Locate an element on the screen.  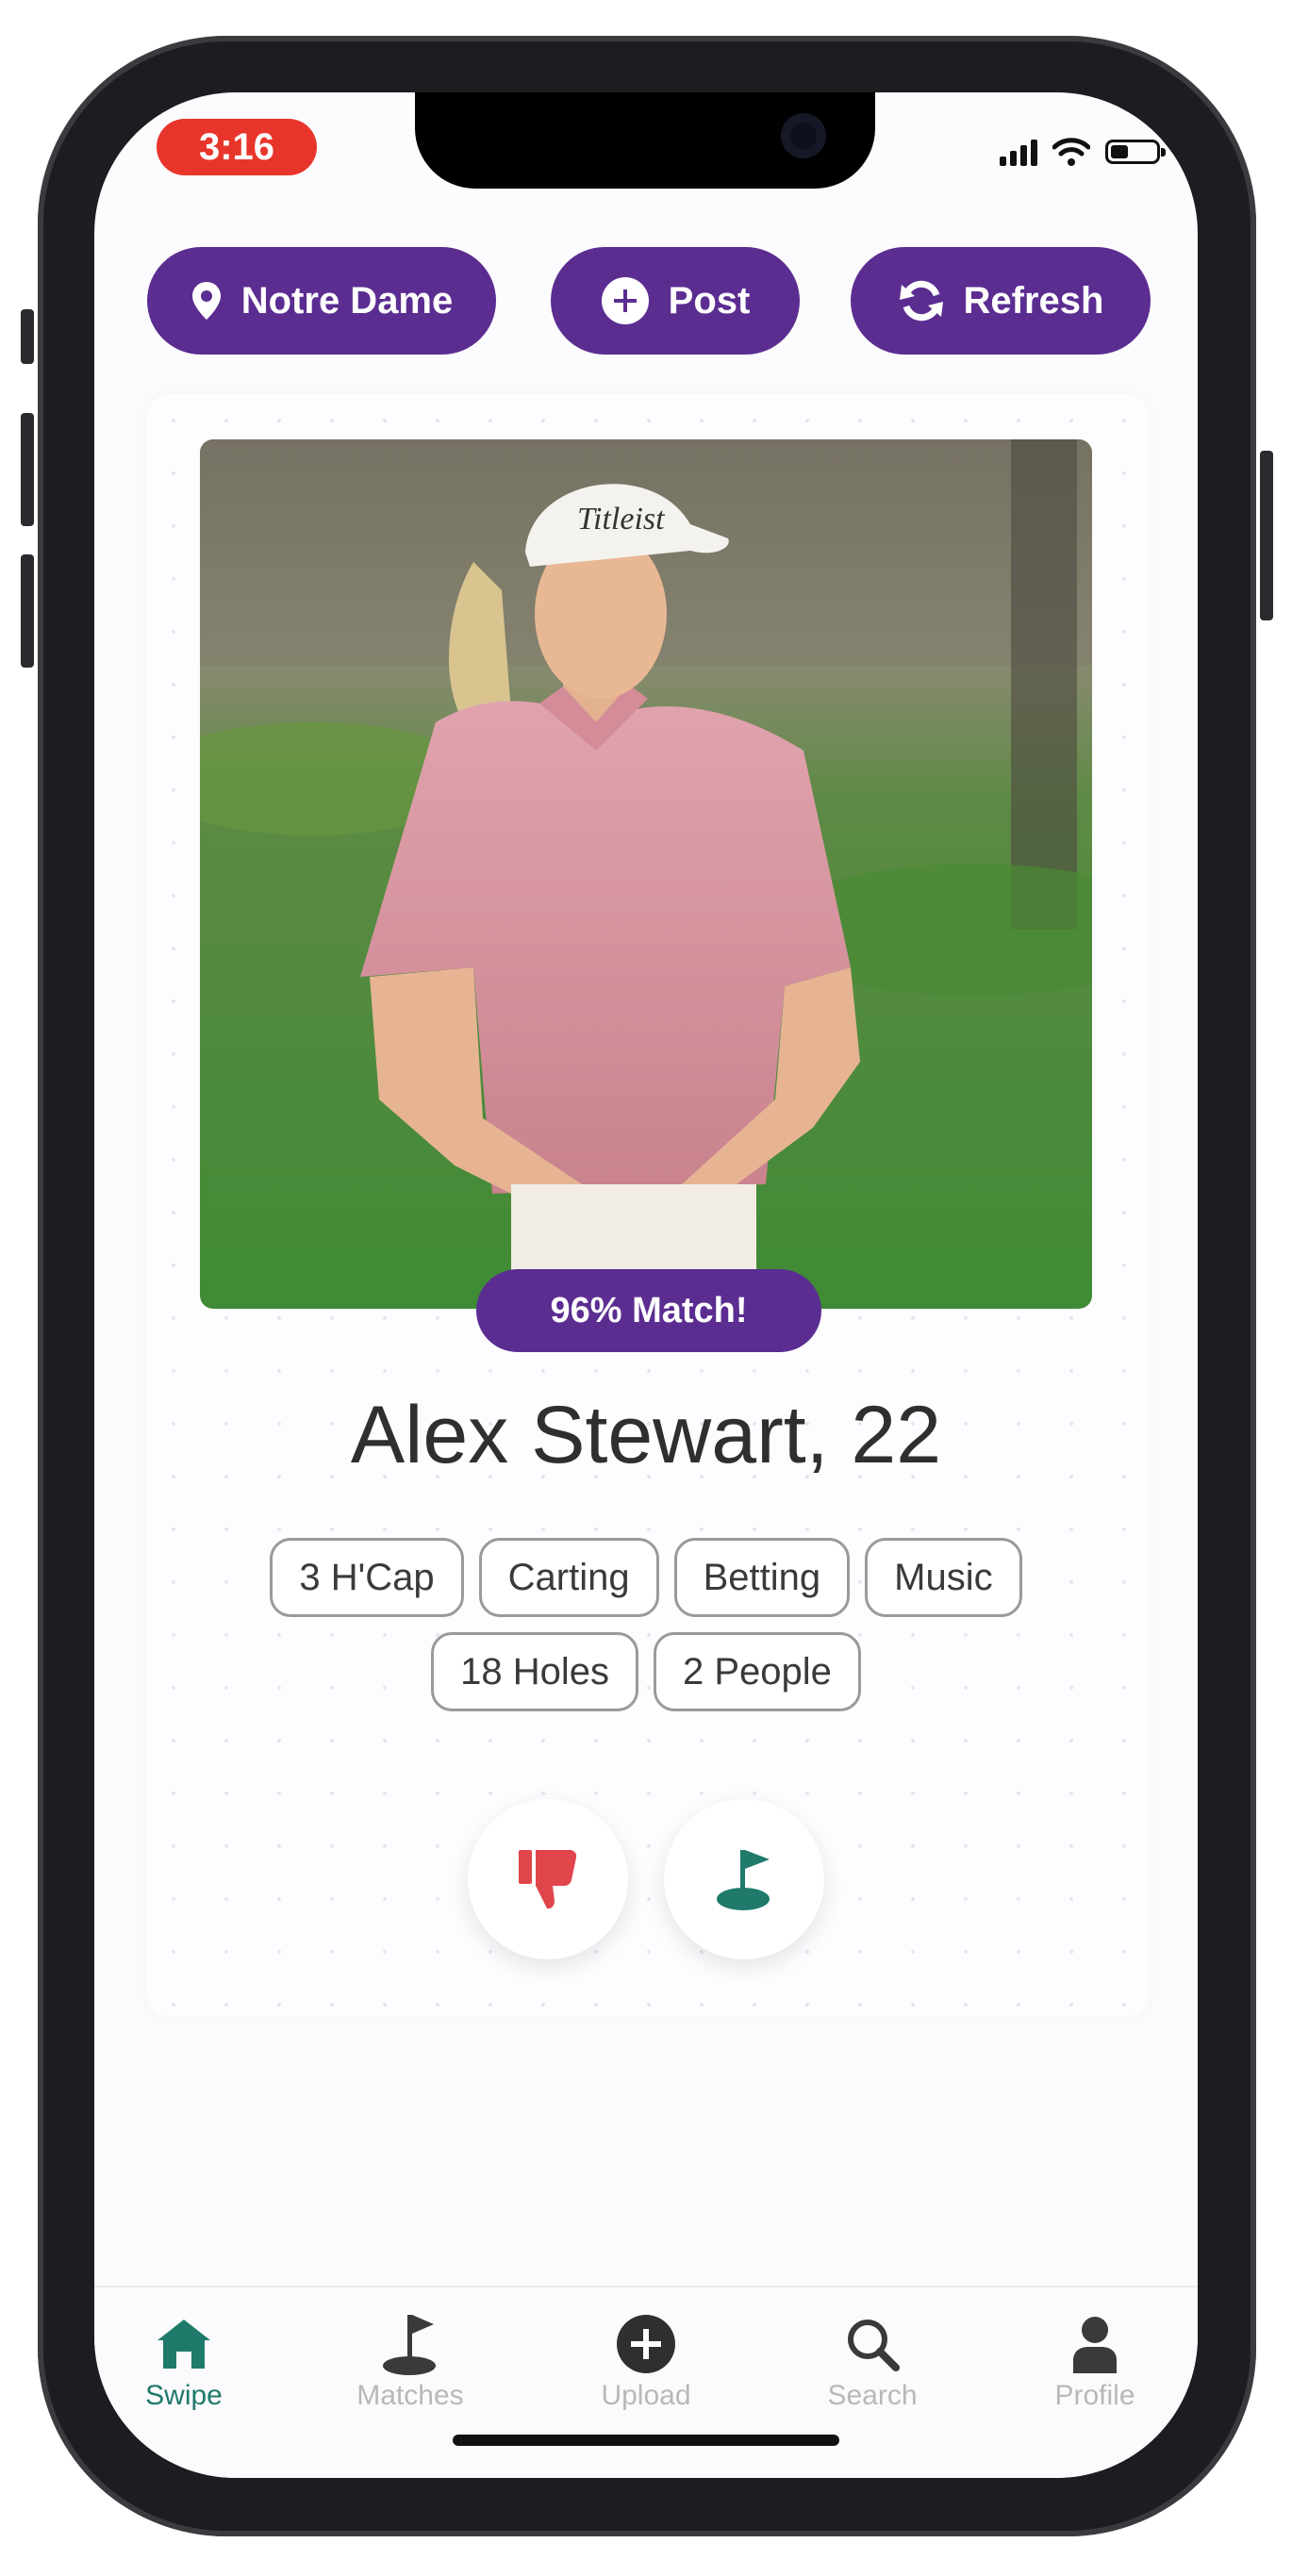
tab-upload-label: Upload is located at coordinates (646, 2395).